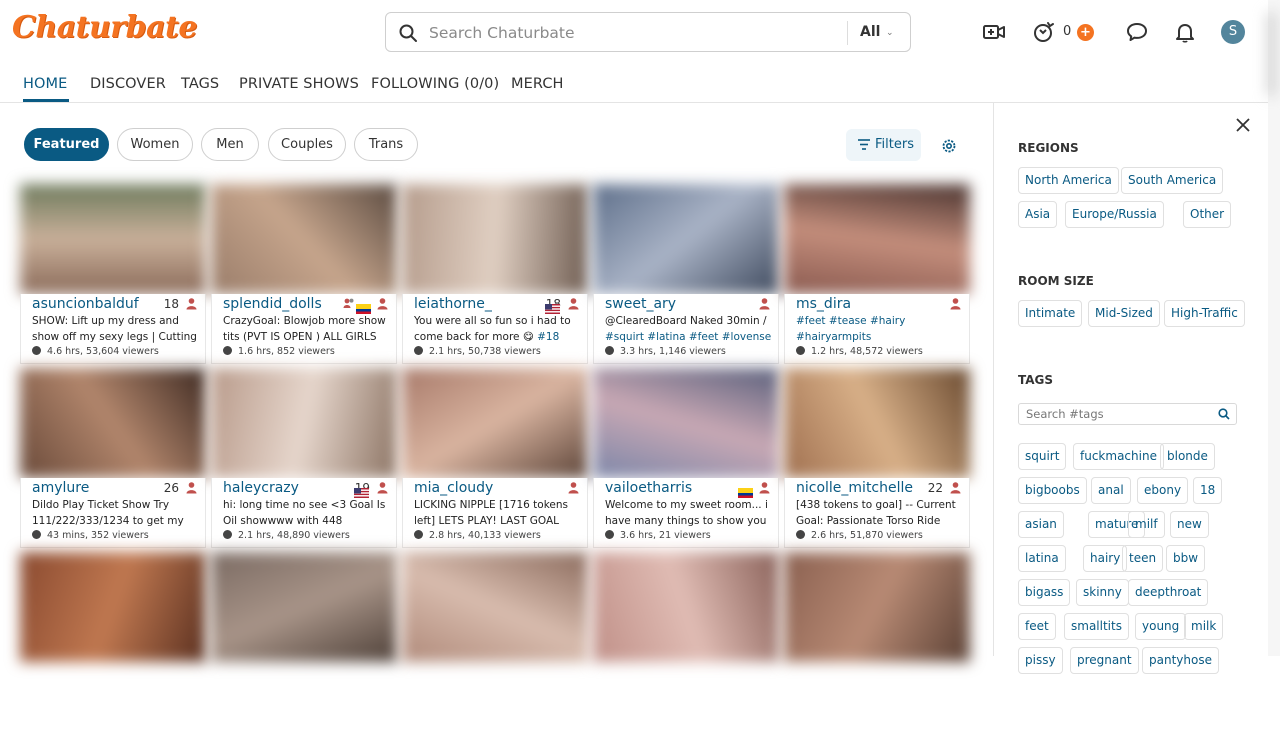 The height and width of the screenshot is (732, 1280). What do you see at coordinates (1180, 660) in the screenshot?
I see `tag-chip: pantyhose` at bounding box center [1180, 660].